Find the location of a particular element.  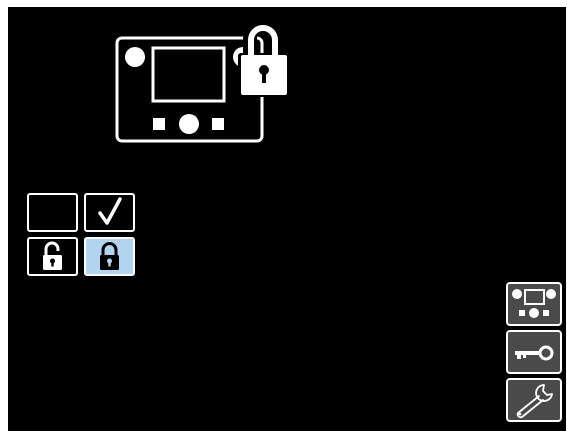

wrench-icon is located at coordinates (534, 401).